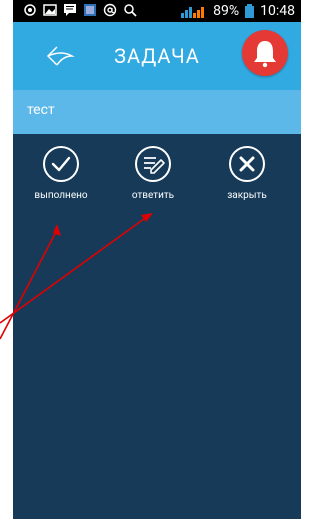  What do you see at coordinates (193, 12) in the screenshot?
I see `signal-icon` at bounding box center [193, 12].